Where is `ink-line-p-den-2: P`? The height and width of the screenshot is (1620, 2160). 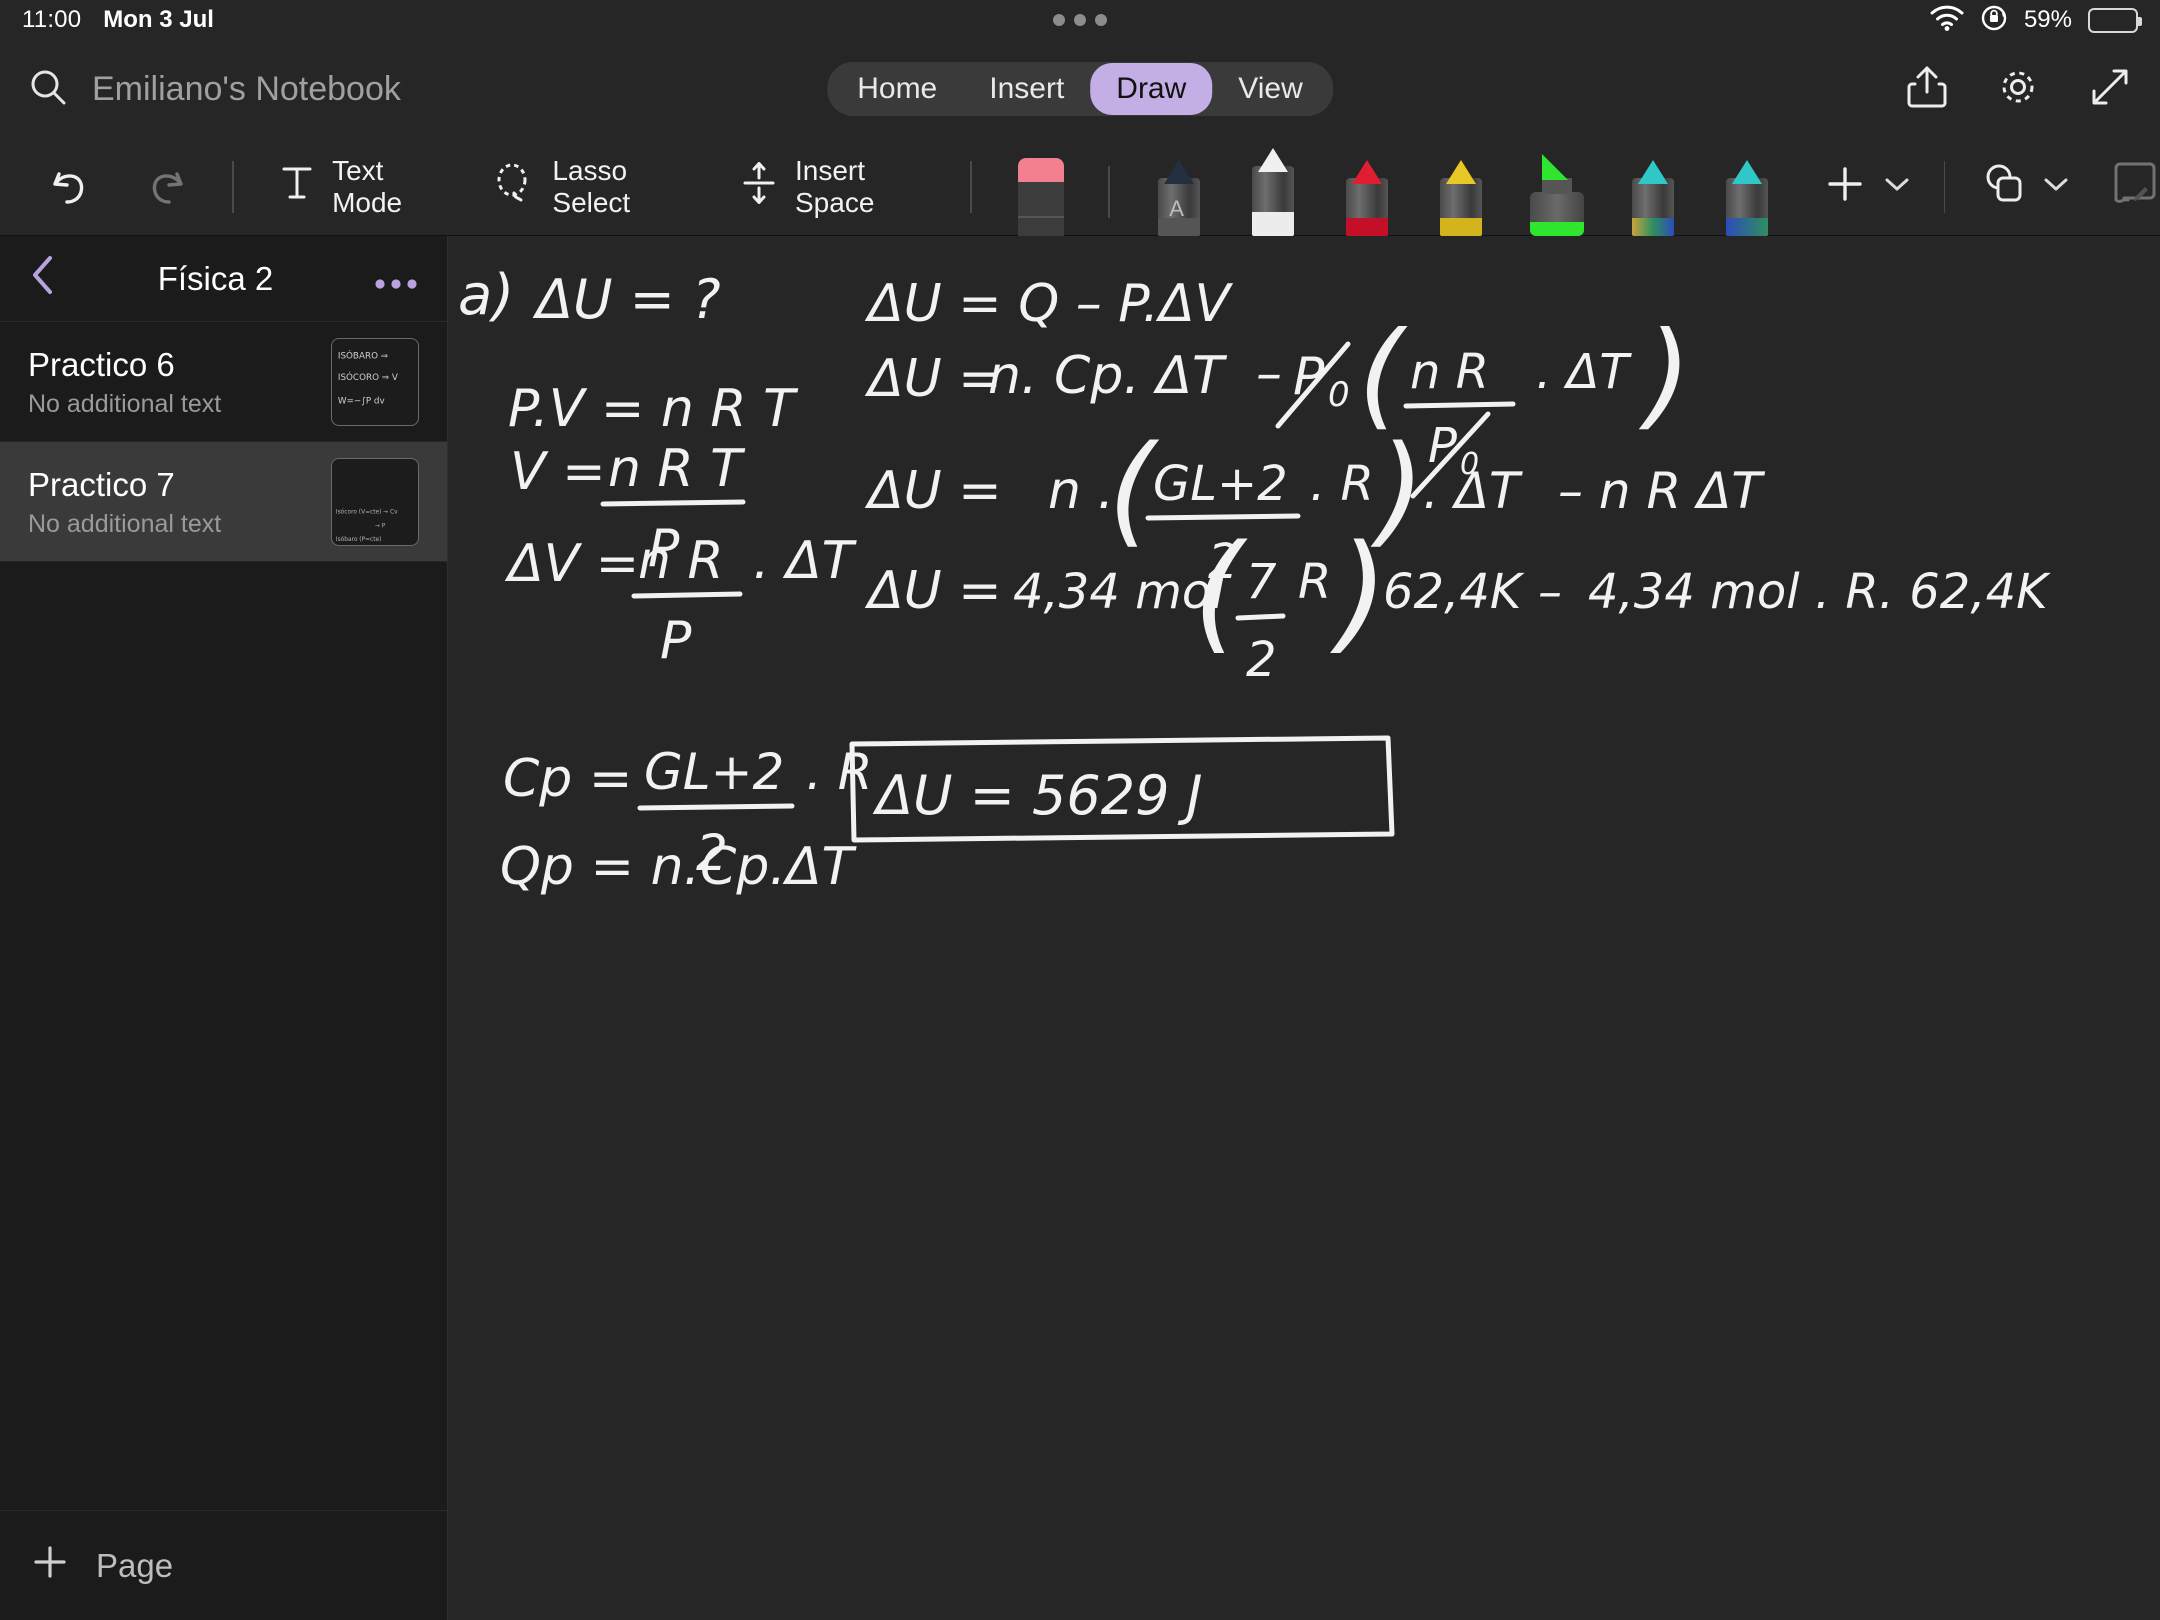 ink-line-p-den-2: P is located at coordinates (676, 641).